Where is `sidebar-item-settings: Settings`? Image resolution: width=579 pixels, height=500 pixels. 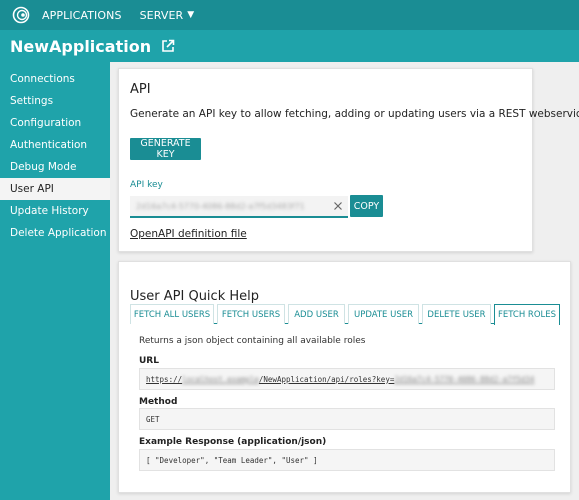 sidebar-item-settings: Settings is located at coordinates (55, 101).